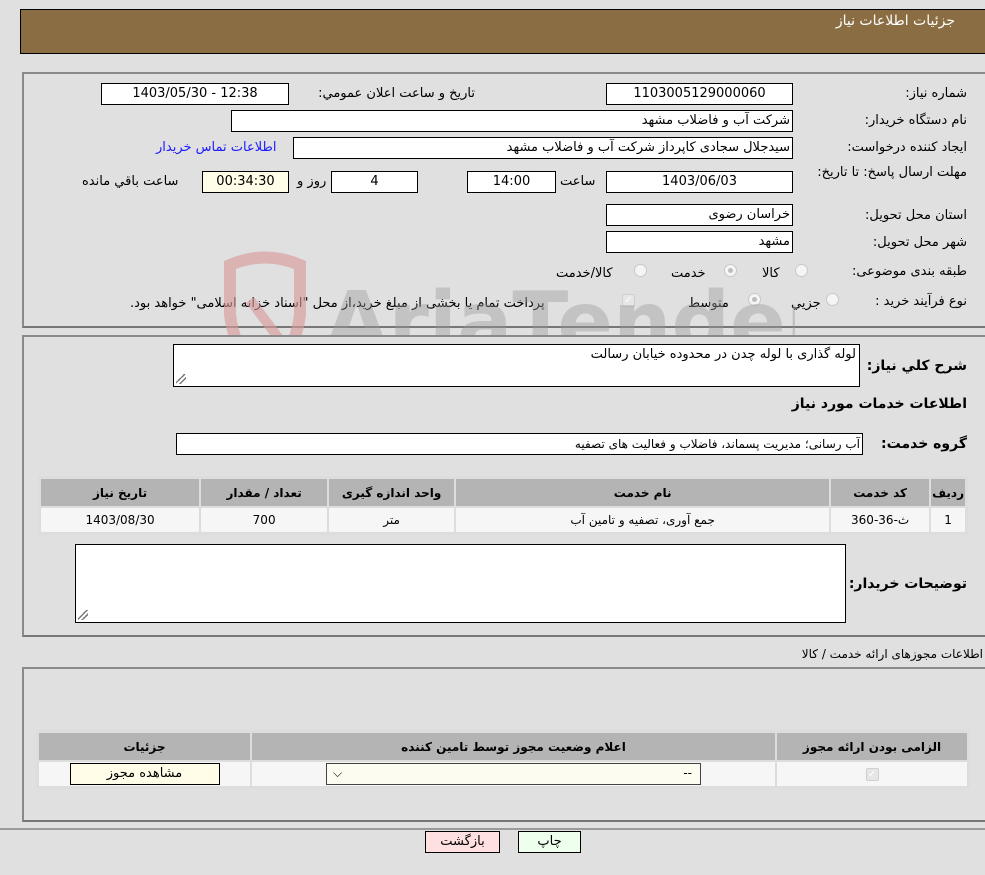 The width and height of the screenshot is (985, 875). I want to click on process-option-minor: جزيي, so click(806, 303).